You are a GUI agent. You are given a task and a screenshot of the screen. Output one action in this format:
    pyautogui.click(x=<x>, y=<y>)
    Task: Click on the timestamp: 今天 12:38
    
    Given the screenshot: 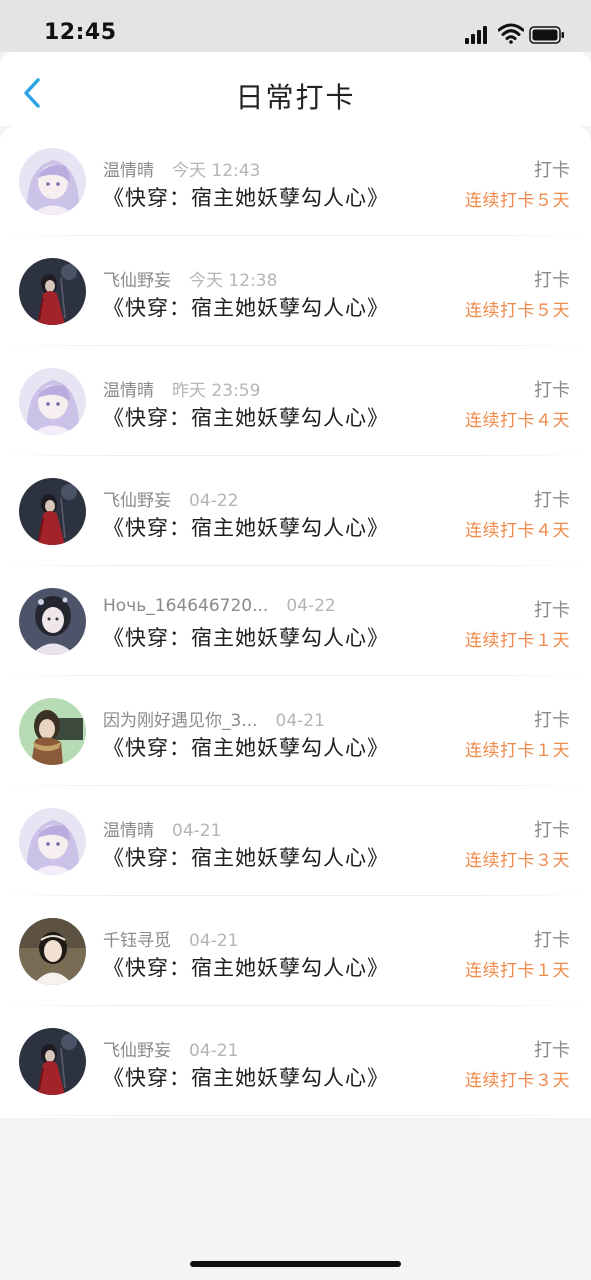 What is the action you would take?
    pyautogui.click(x=233, y=281)
    